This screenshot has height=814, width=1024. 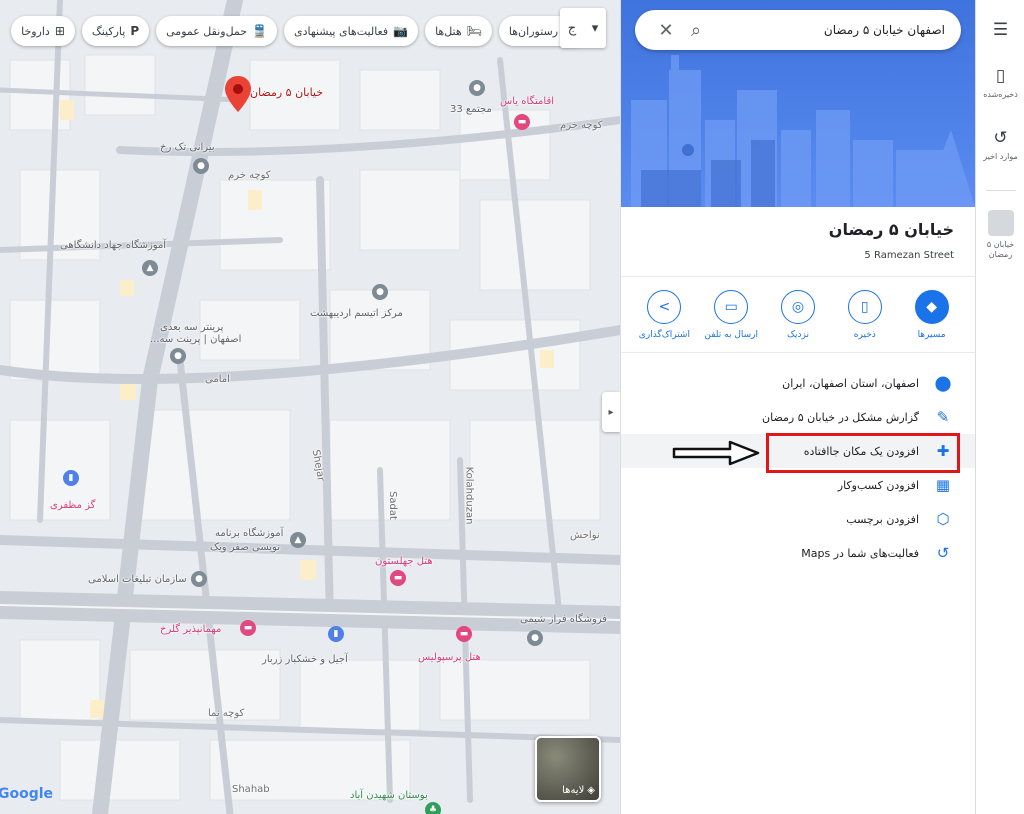 What do you see at coordinates (251, 789) in the screenshot?
I see `street-label: Shahab` at bounding box center [251, 789].